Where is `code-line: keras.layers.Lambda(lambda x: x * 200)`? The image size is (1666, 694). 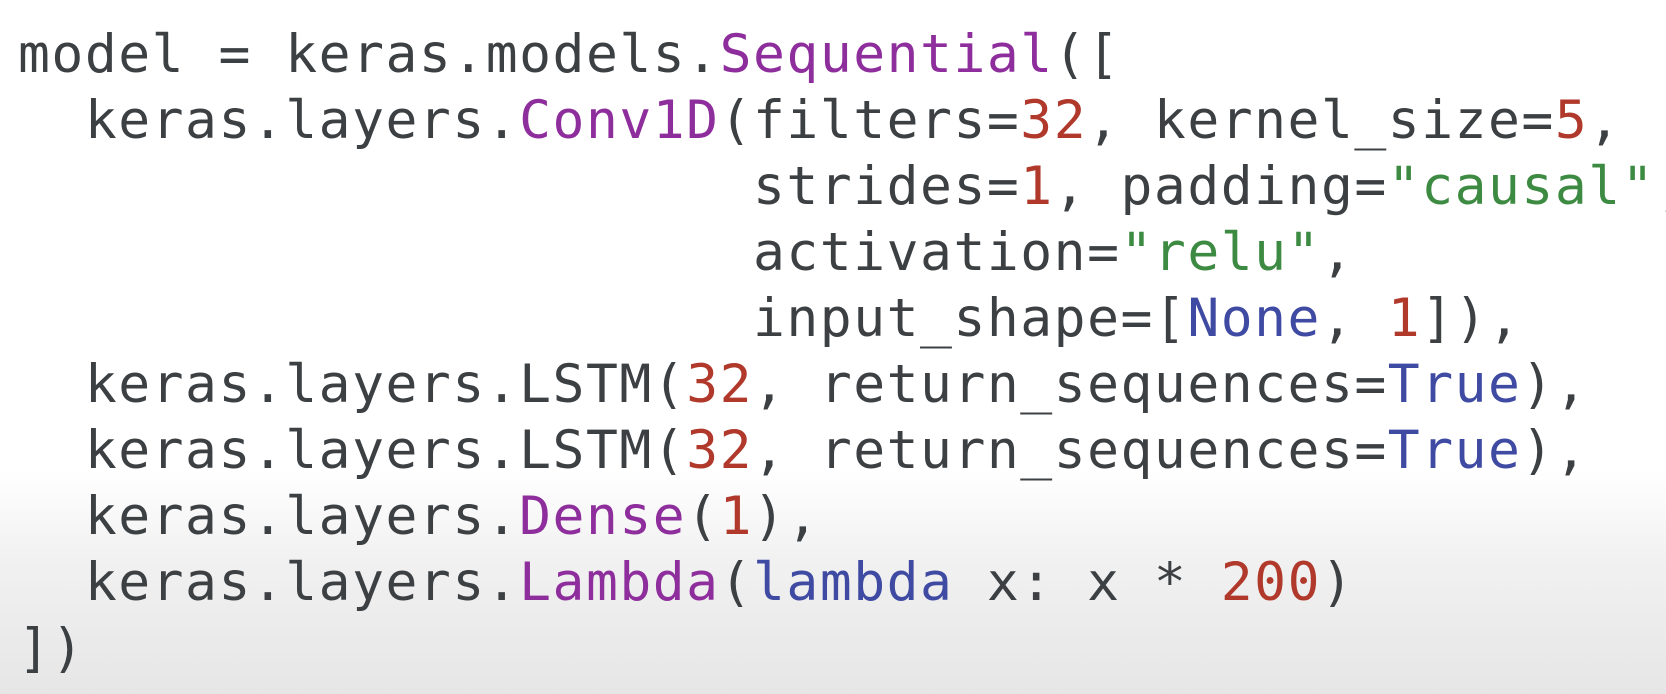 code-line: keras.layers.Lambda(lambda x: x * 200) is located at coordinates (842, 583).